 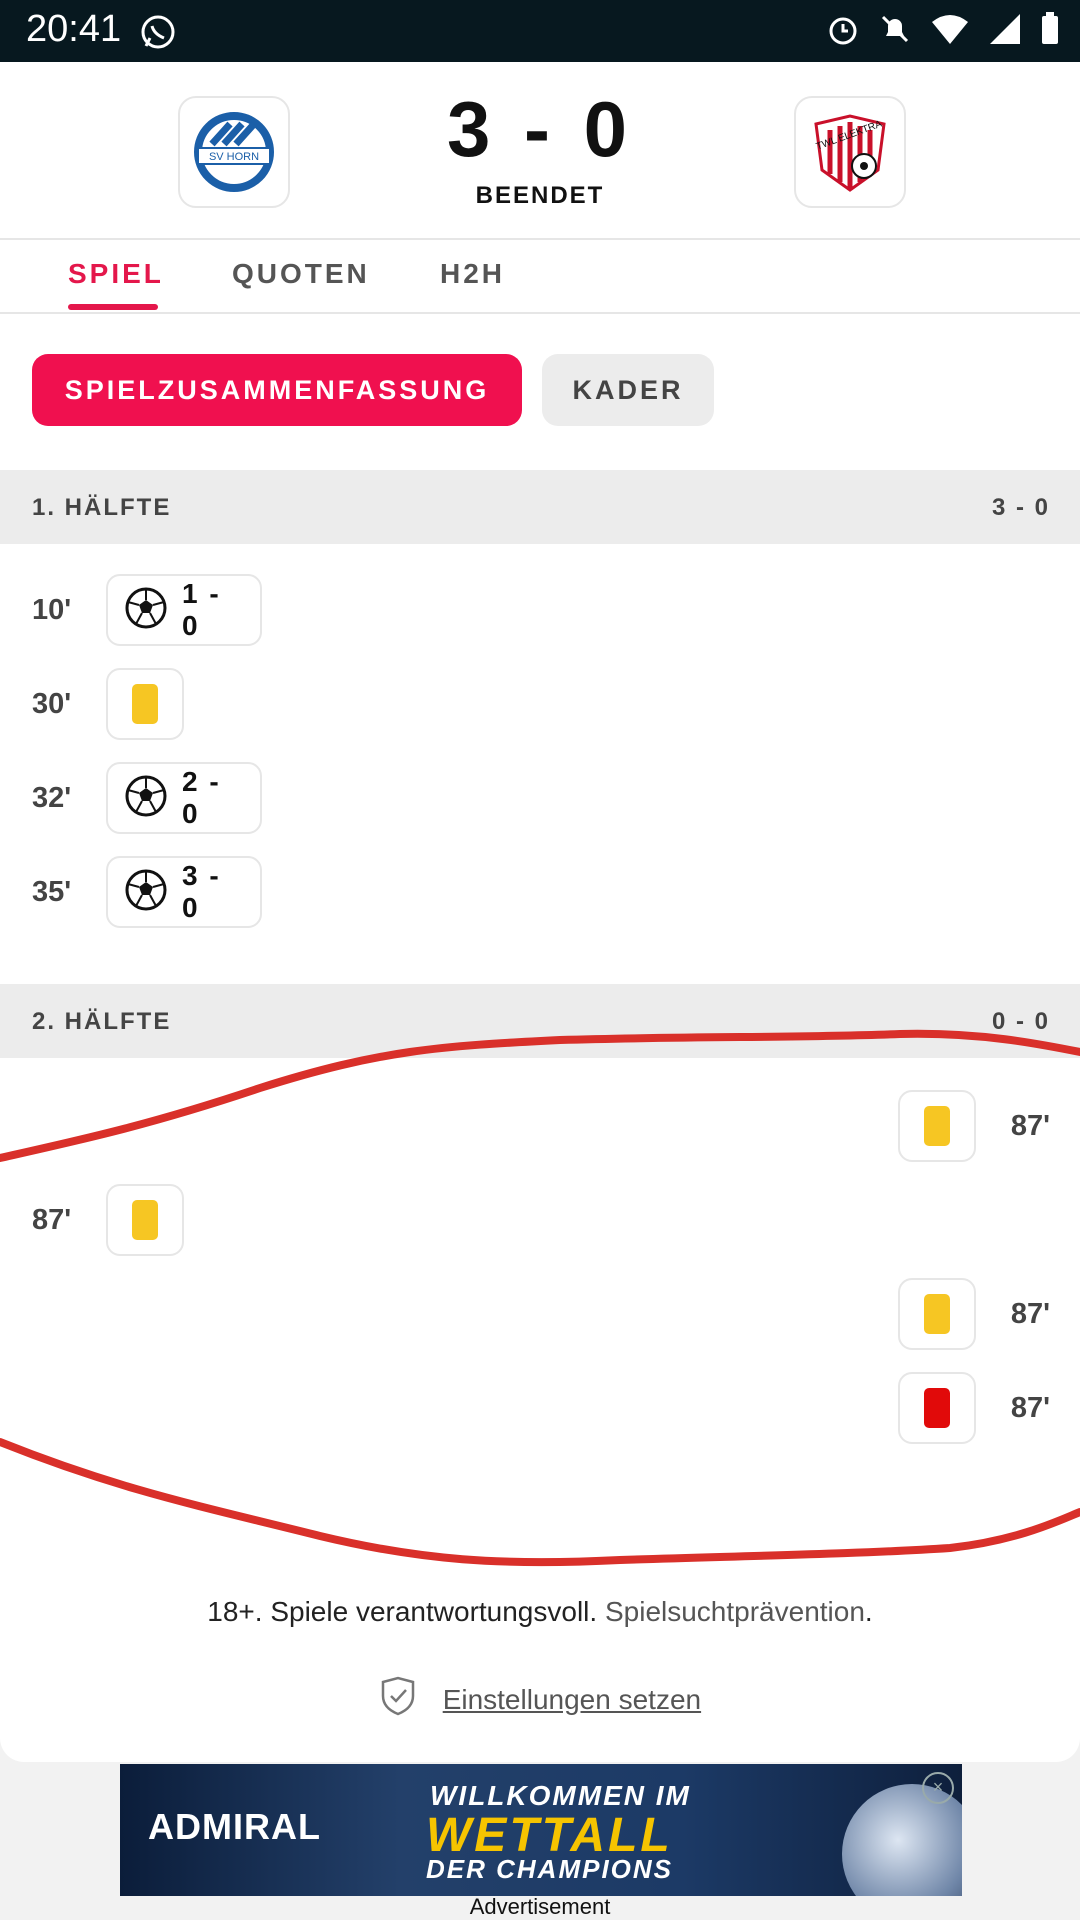 What do you see at coordinates (895, 31) in the screenshot?
I see `bell-off-icon` at bounding box center [895, 31].